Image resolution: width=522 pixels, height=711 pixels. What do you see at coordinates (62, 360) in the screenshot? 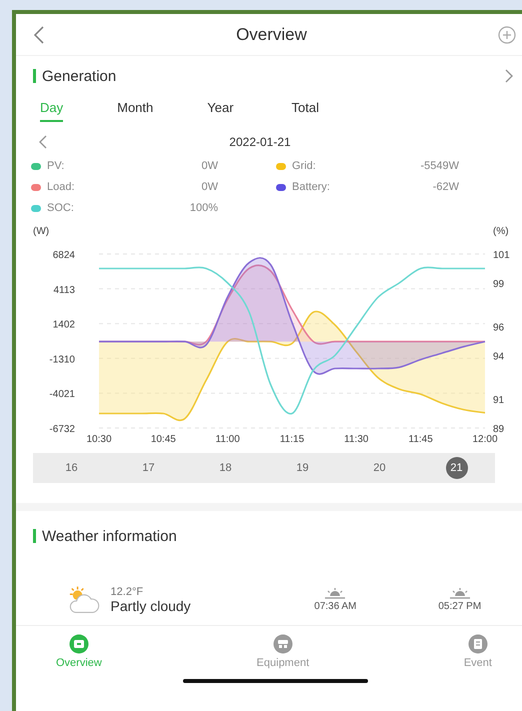
I see `y-tick-label: -1310` at bounding box center [62, 360].